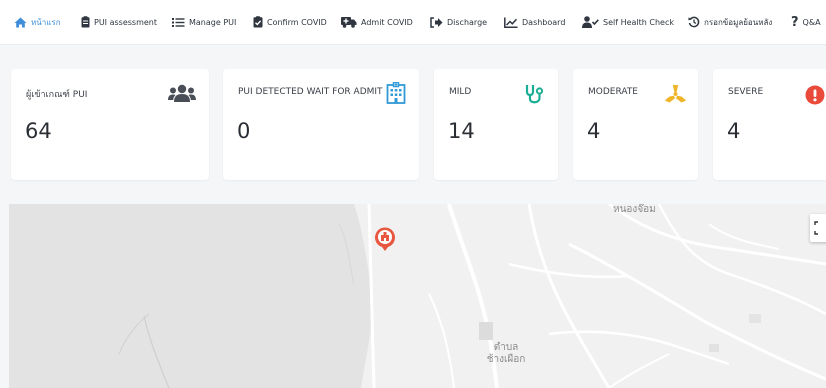  I want to click on nav-item-label: Dashboard, so click(544, 22).